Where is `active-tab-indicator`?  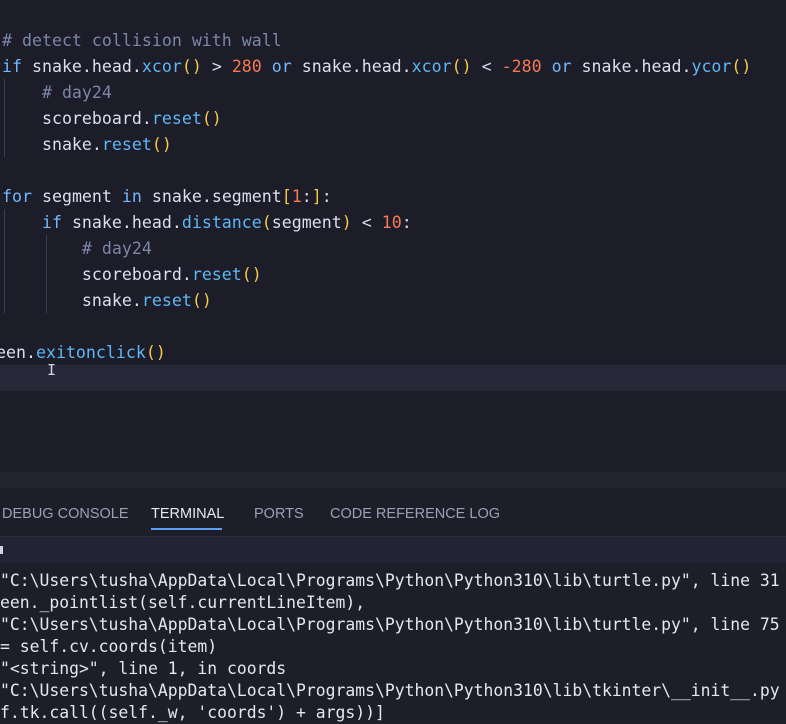 active-tab-indicator is located at coordinates (186, 529).